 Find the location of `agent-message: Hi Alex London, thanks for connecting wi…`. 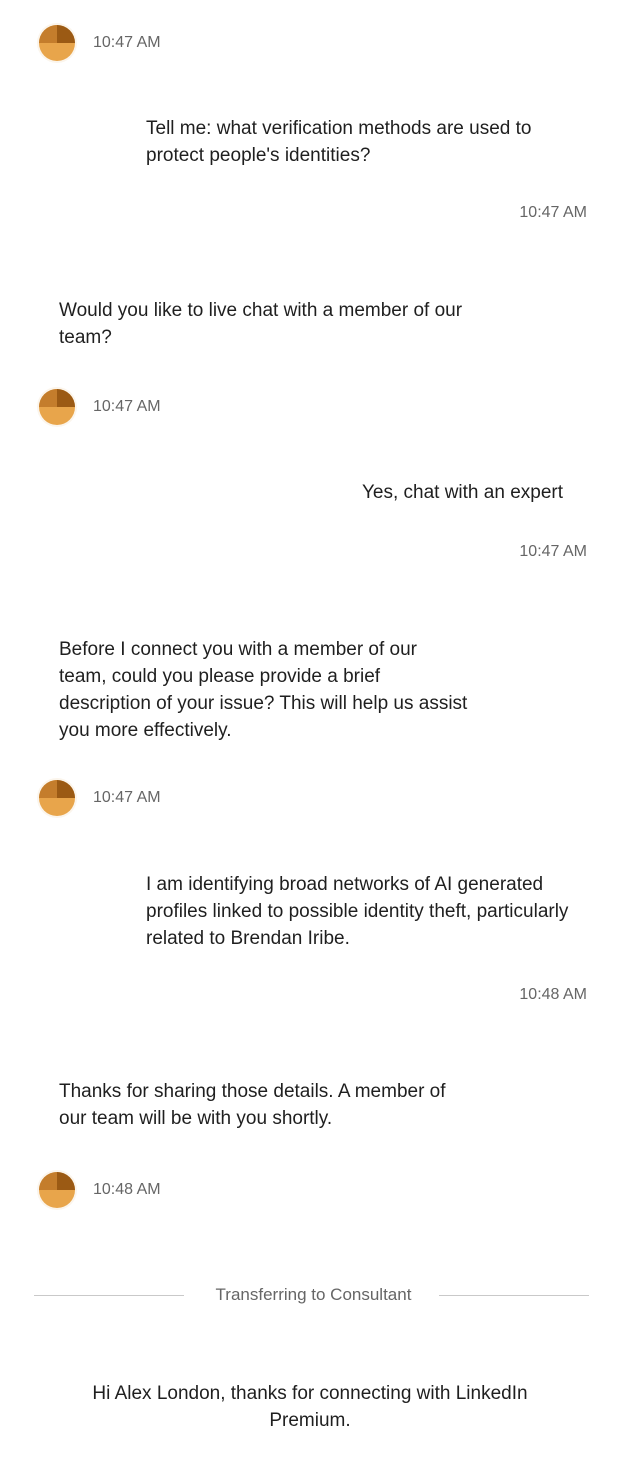

agent-message: Hi Alex London, thanks for connecting wi… is located at coordinates (310, 1407).